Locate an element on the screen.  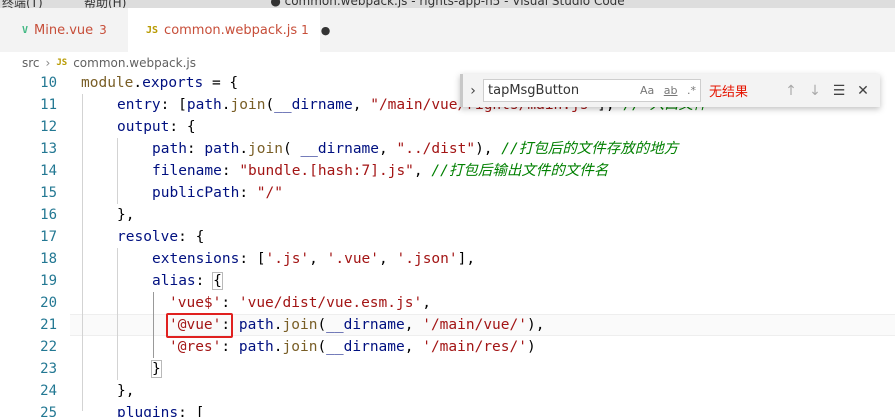
line-number: 12 is located at coordinates (48, 127).